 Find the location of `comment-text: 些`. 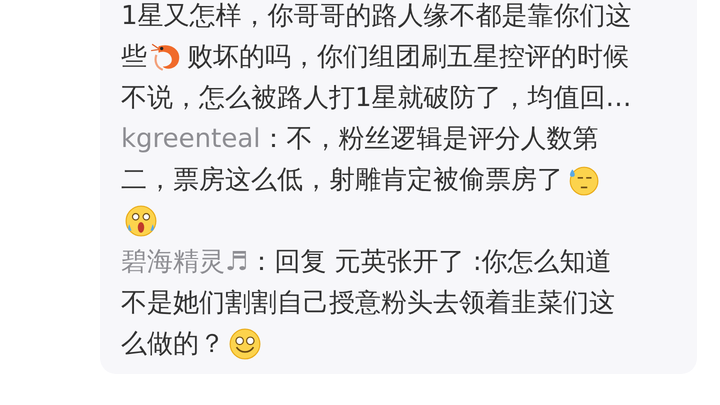

comment-text: 些 is located at coordinates (134, 57).